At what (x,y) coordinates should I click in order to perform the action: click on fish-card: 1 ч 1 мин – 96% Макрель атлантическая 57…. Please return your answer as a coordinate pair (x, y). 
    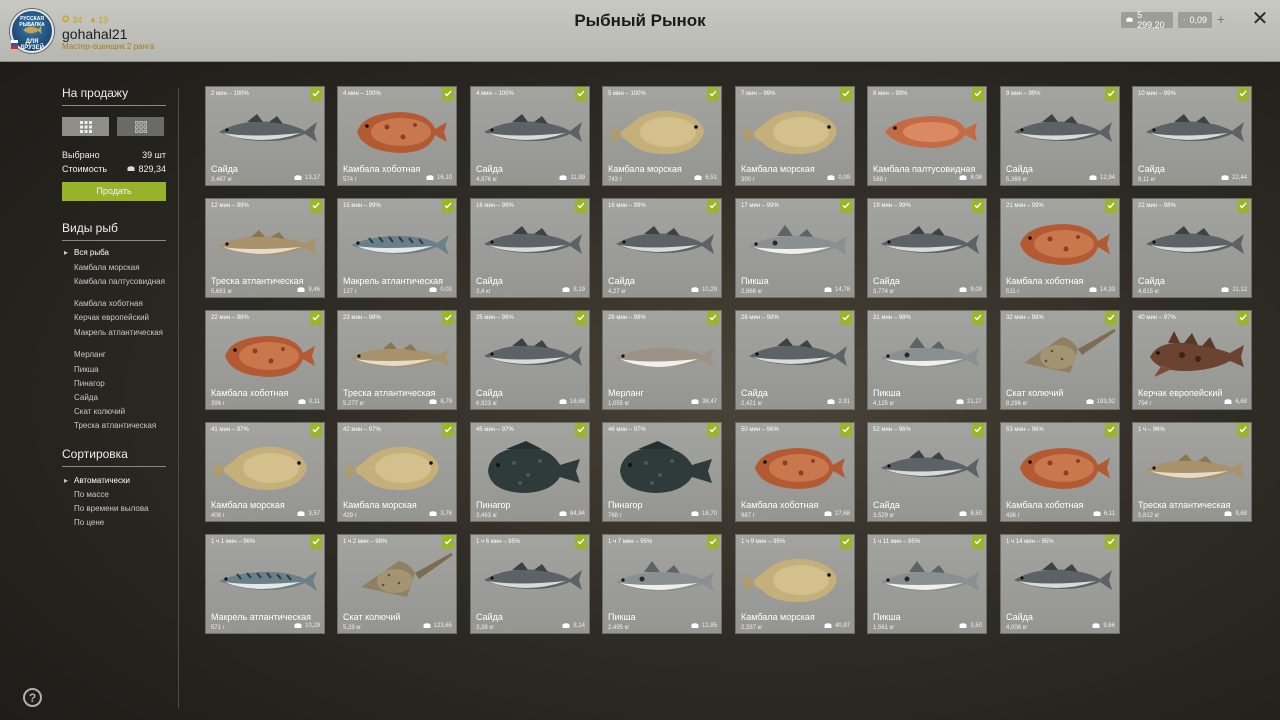
    Looking at the image, I should click on (265, 584).